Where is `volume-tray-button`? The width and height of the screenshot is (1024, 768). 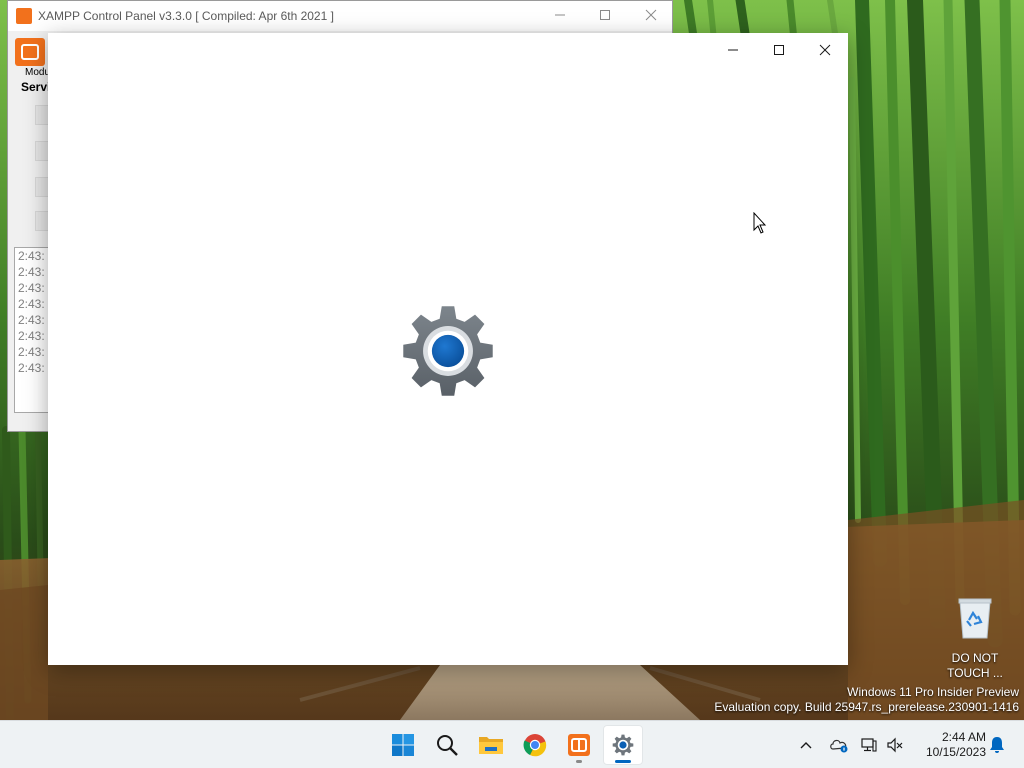 volume-tray-button is located at coordinates (895, 745).